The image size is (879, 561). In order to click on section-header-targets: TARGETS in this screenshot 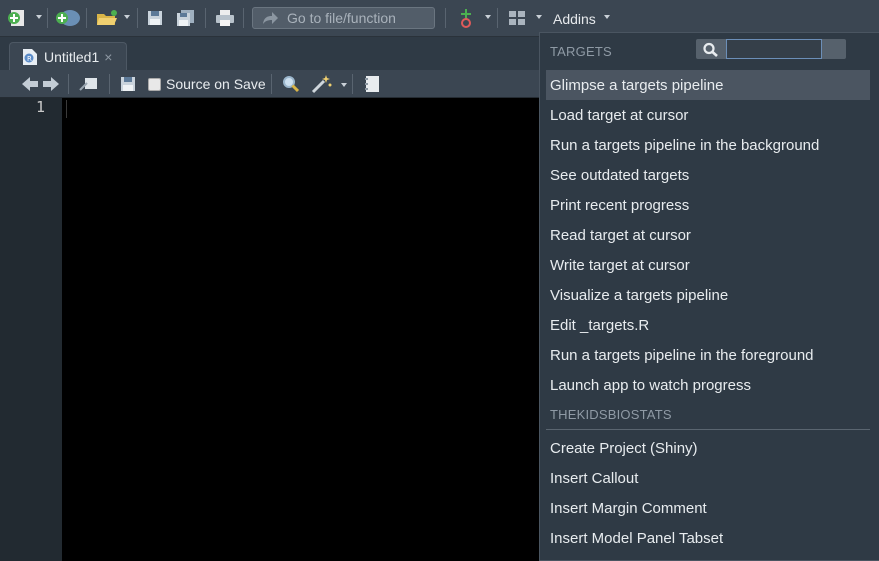, I will do `click(581, 51)`.